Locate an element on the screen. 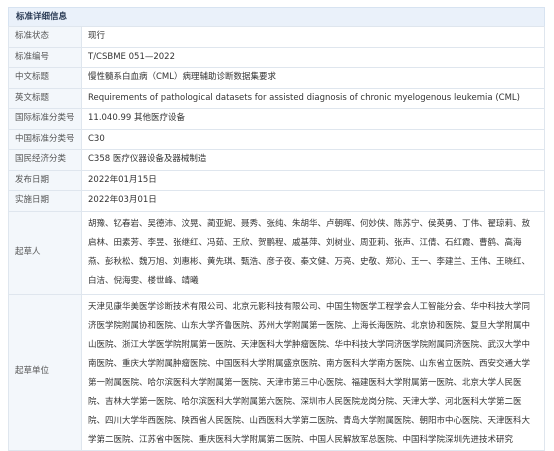 The width and height of the screenshot is (554, 451). row-status: 标准状态 现行 is located at coordinates (276, 37).